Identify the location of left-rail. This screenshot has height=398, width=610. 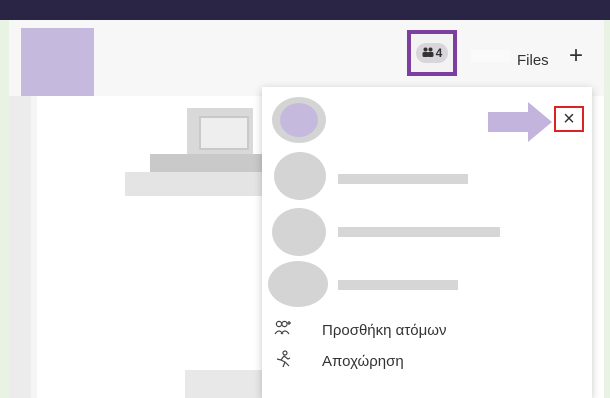
(20, 247).